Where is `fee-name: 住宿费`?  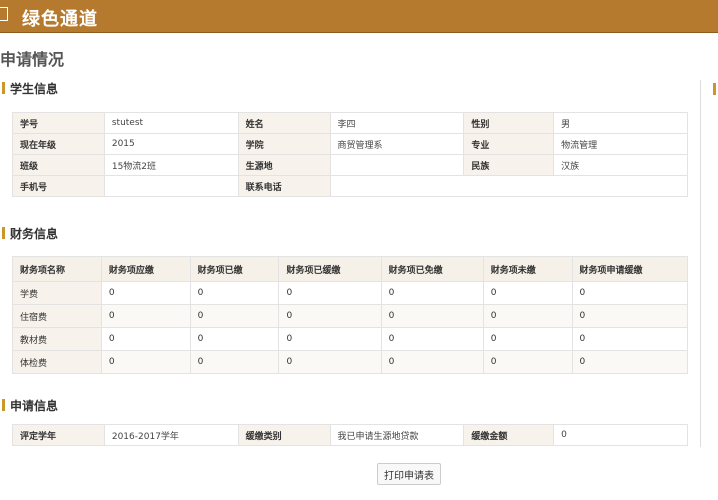
fee-name: 住宿费 is located at coordinates (57, 316).